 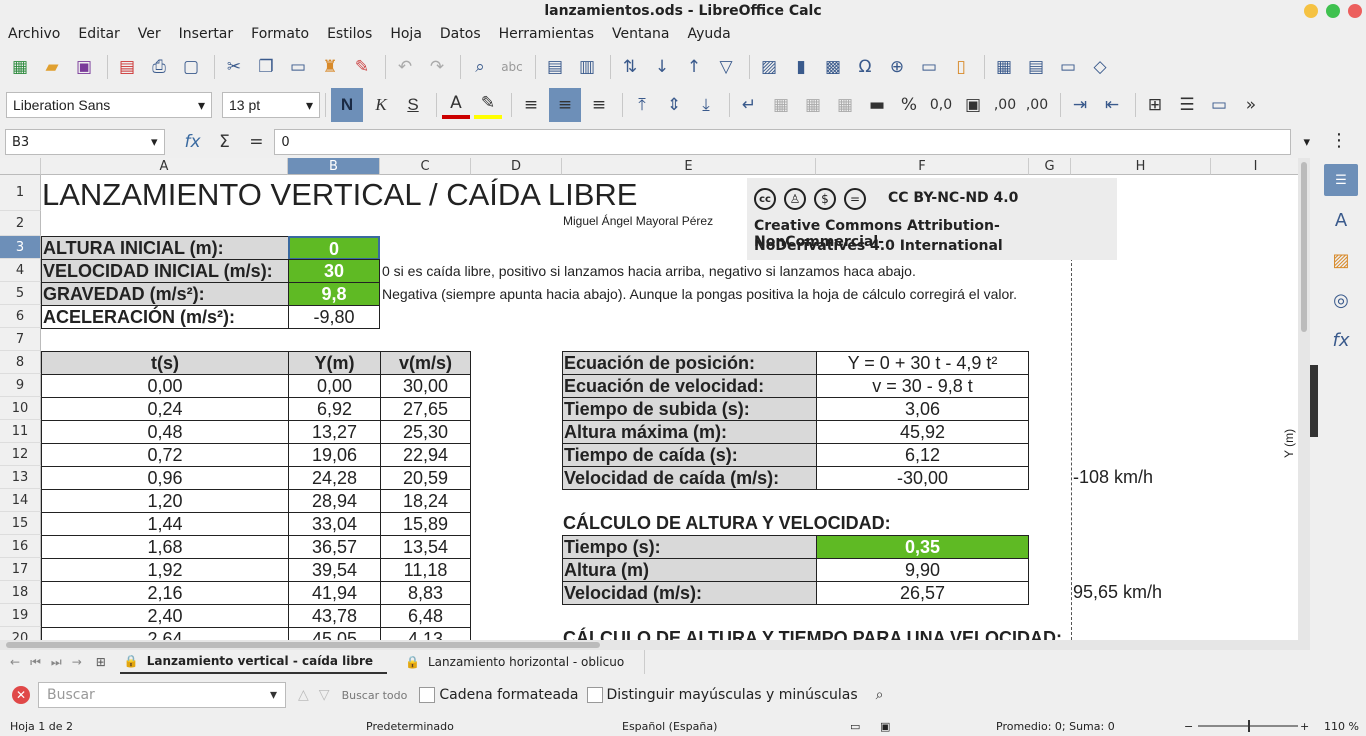 I want to click on align-middle-icon: ⇕, so click(x=674, y=105).